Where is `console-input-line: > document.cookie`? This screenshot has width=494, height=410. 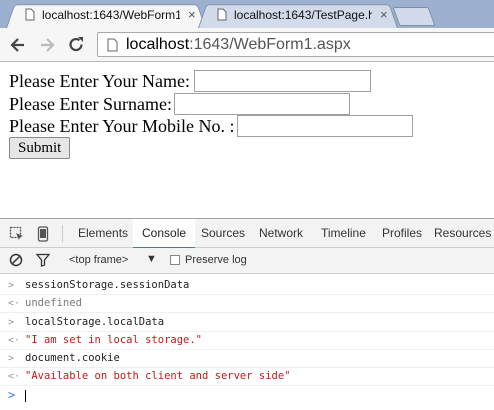
console-input-line: > document.cookie is located at coordinates (247, 359).